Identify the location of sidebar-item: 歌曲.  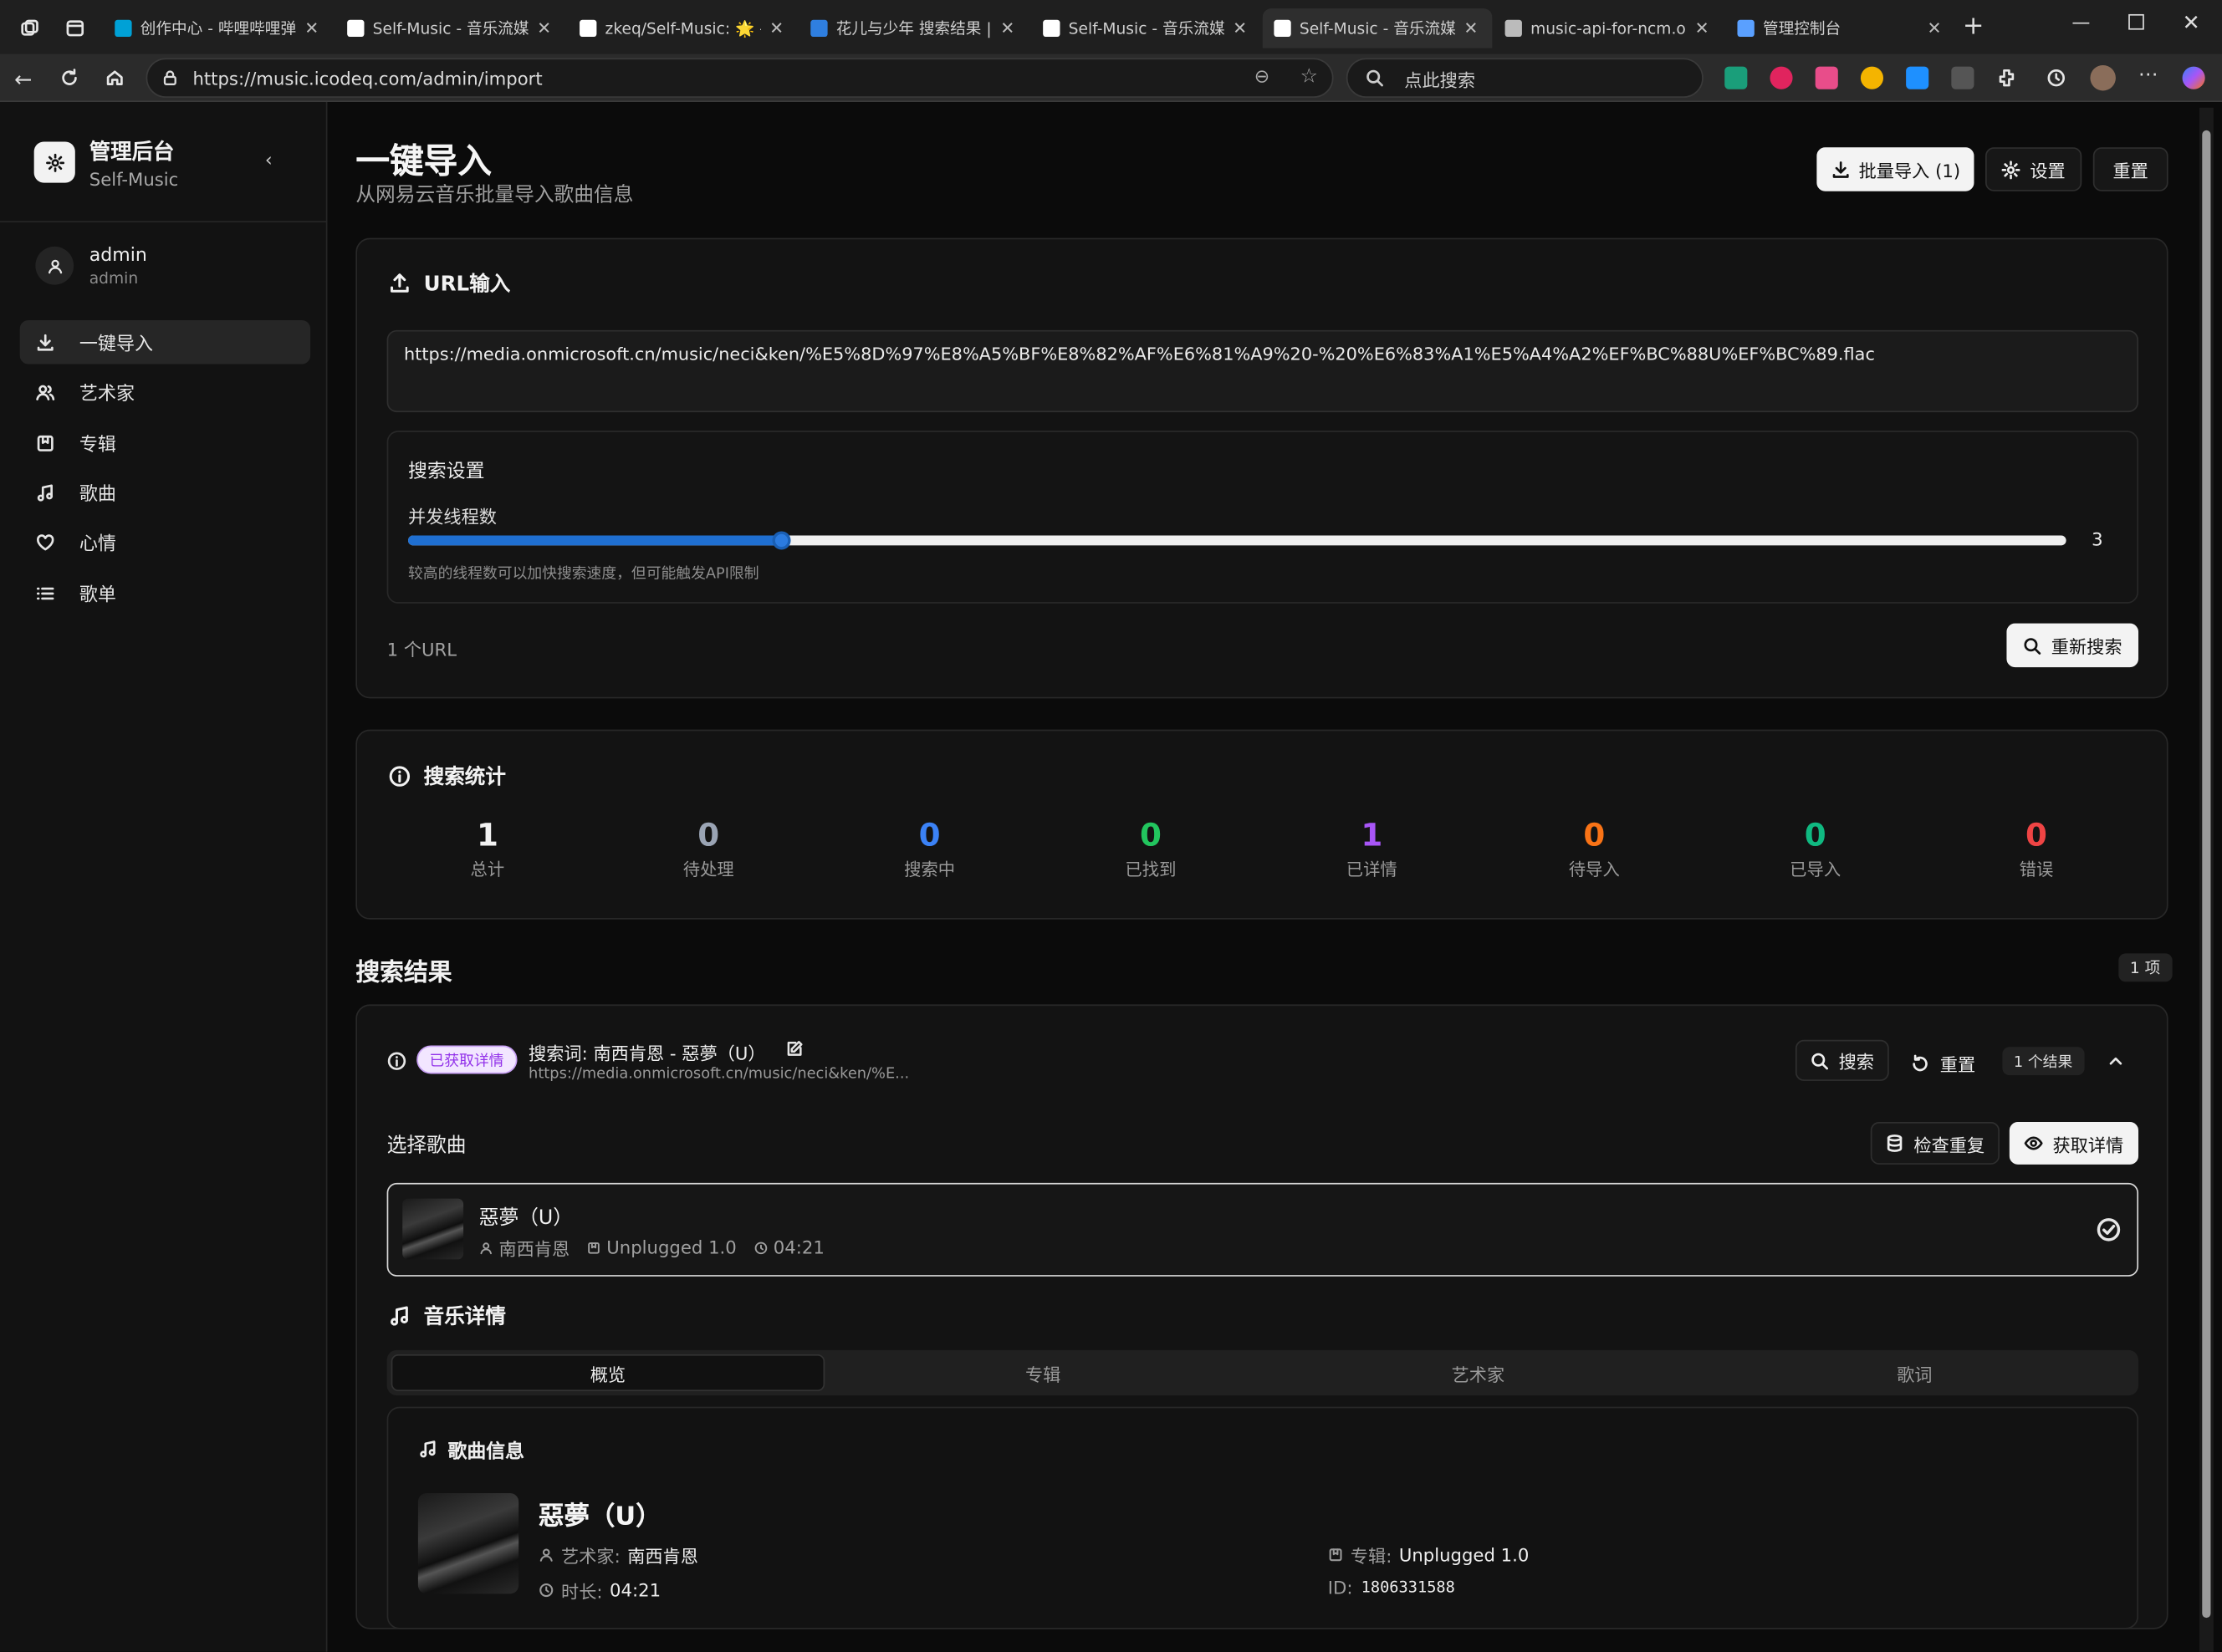
(165, 493).